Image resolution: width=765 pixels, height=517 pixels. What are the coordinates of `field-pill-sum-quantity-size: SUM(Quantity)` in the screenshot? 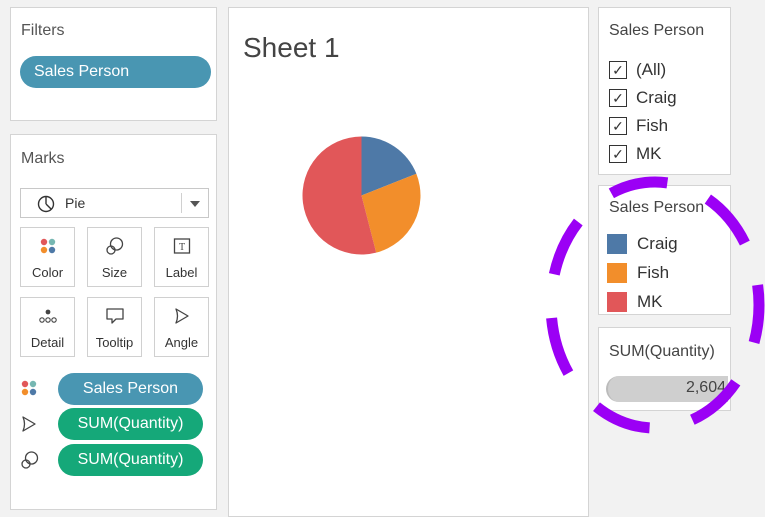 It's located at (130, 460).